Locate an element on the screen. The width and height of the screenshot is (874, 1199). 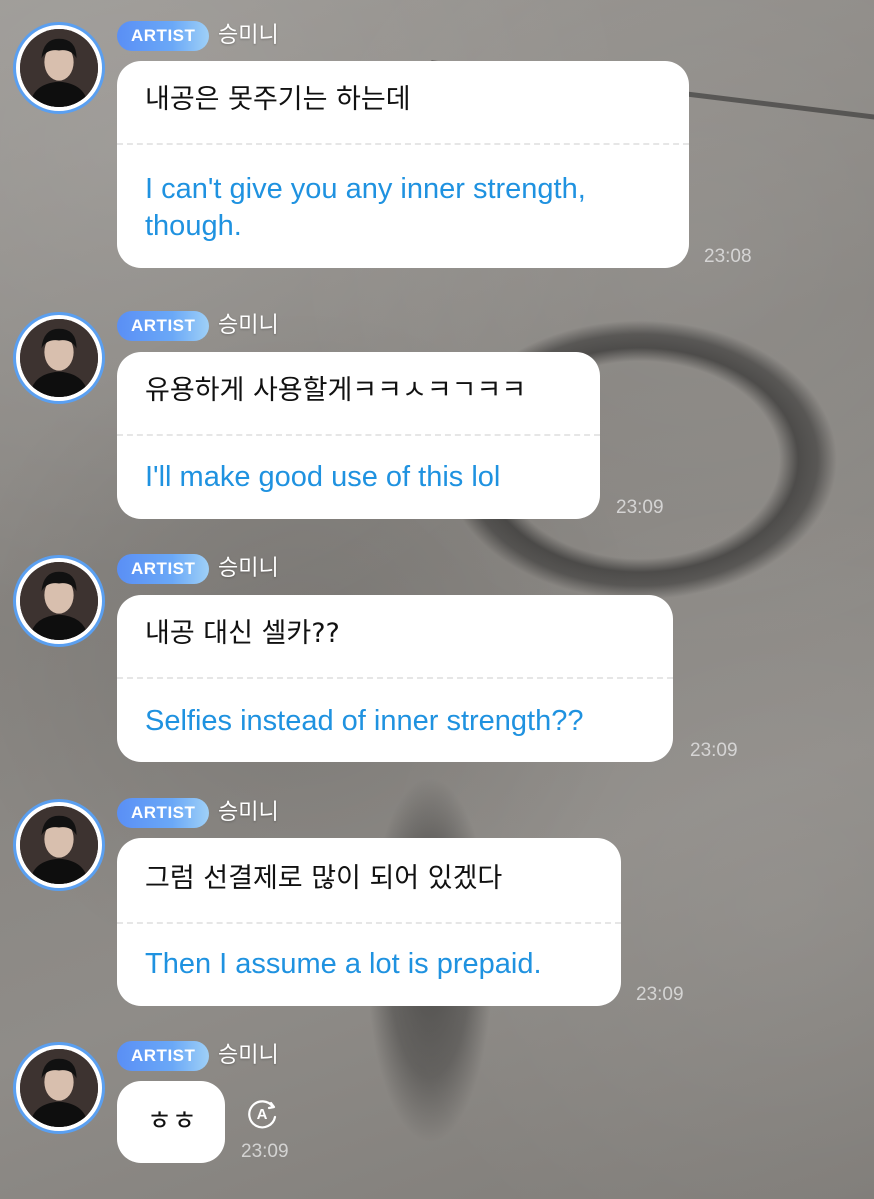
translated-text: I'll make good use of this lol is located at coordinates (323, 477).